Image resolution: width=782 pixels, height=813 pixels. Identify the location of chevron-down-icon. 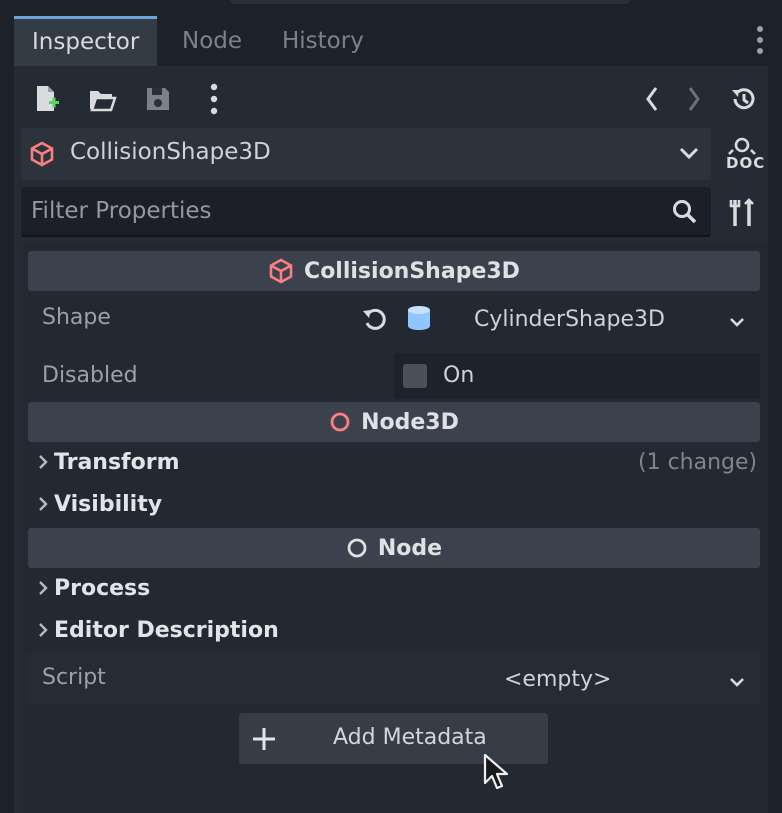
(689, 155).